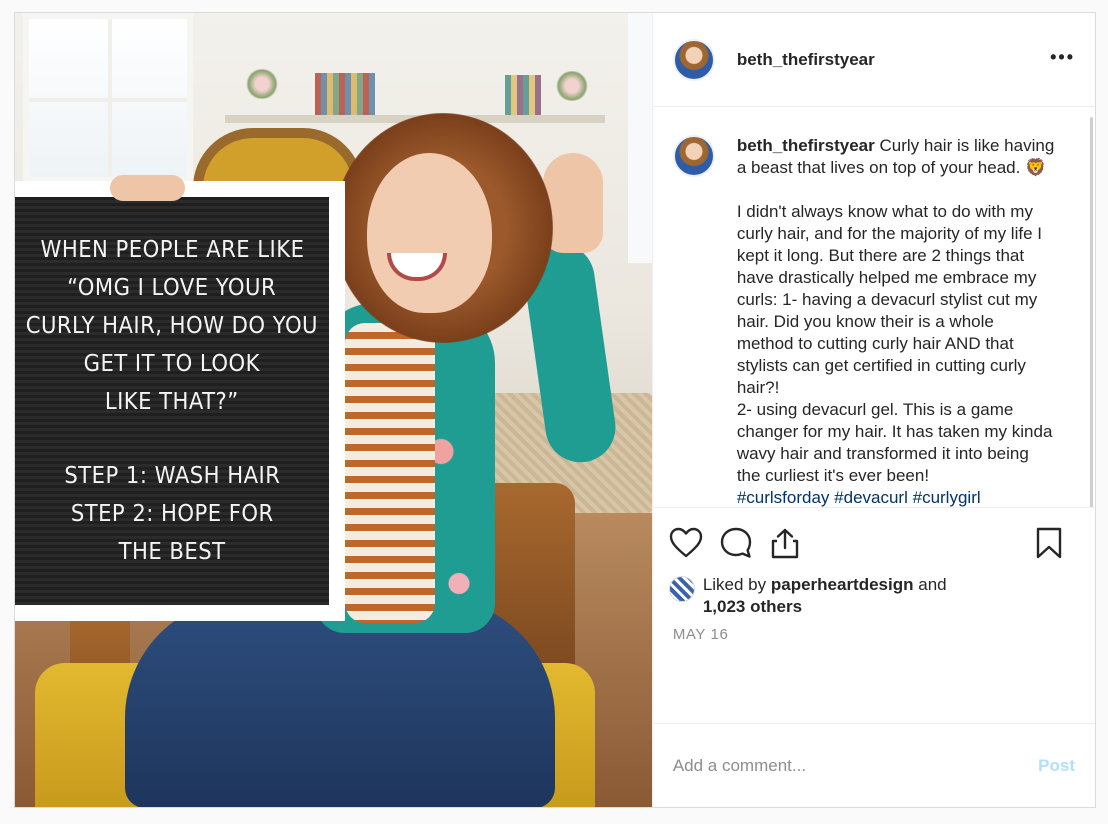 This screenshot has width=1108, height=824. I want to click on share-icon, so click(785, 543).